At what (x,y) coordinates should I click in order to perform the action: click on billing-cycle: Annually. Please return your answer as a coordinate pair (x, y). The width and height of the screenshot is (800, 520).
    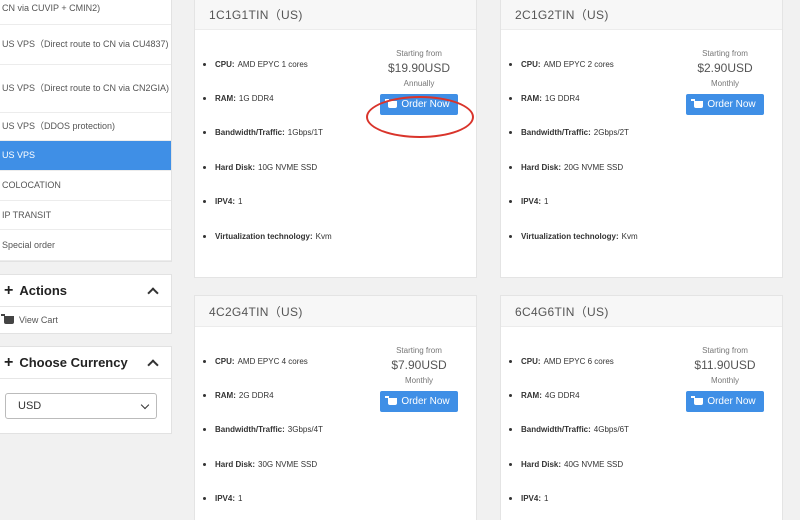
    Looking at the image, I should click on (419, 83).